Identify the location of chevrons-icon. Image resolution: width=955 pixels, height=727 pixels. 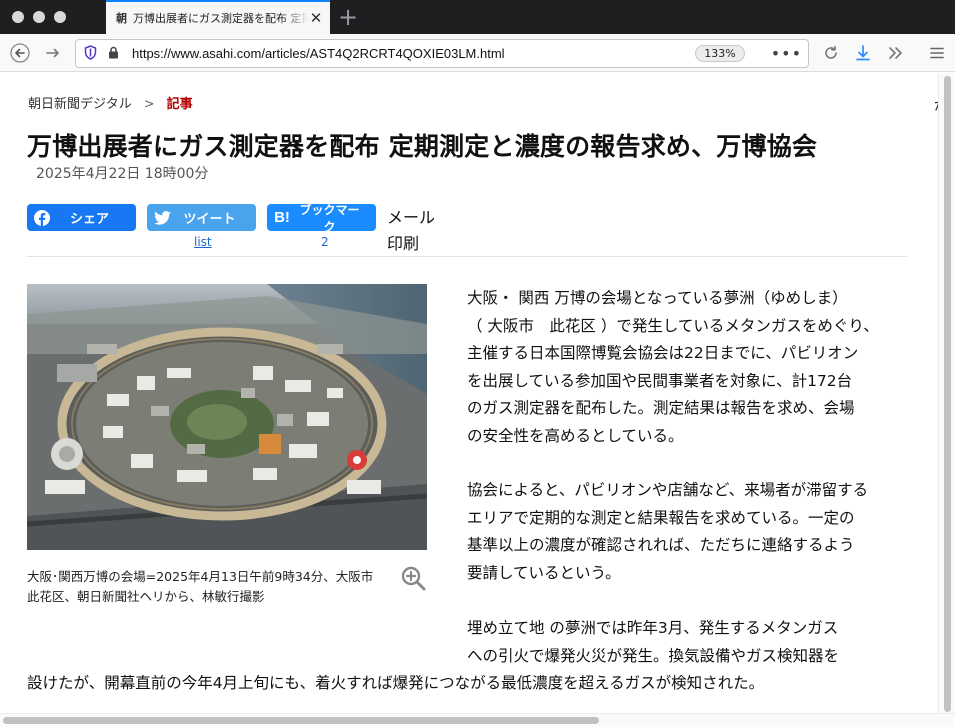
(895, 53).